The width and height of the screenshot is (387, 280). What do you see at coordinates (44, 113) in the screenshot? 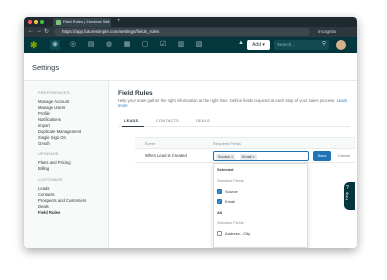
I see `sidebar-item-profile: Profile` at bounding box center [44, 113].